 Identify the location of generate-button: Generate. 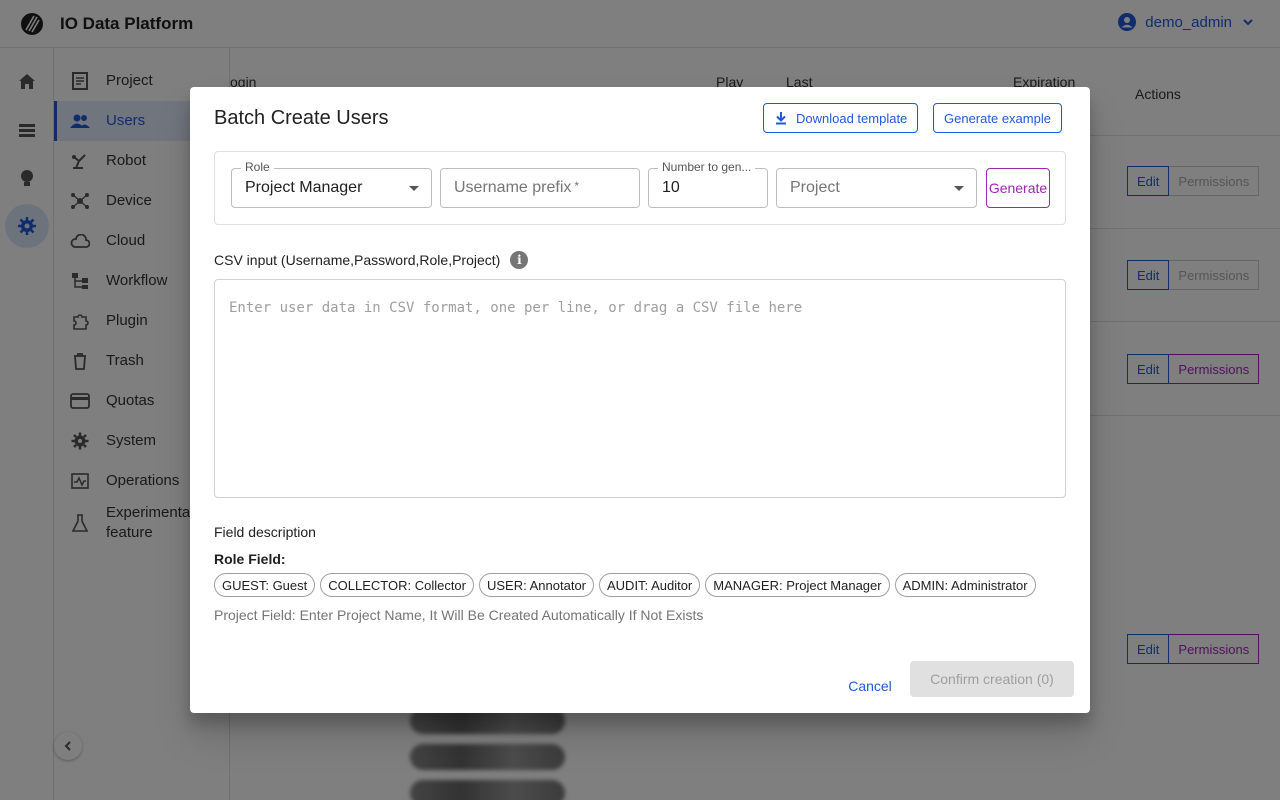
(1018, 188).